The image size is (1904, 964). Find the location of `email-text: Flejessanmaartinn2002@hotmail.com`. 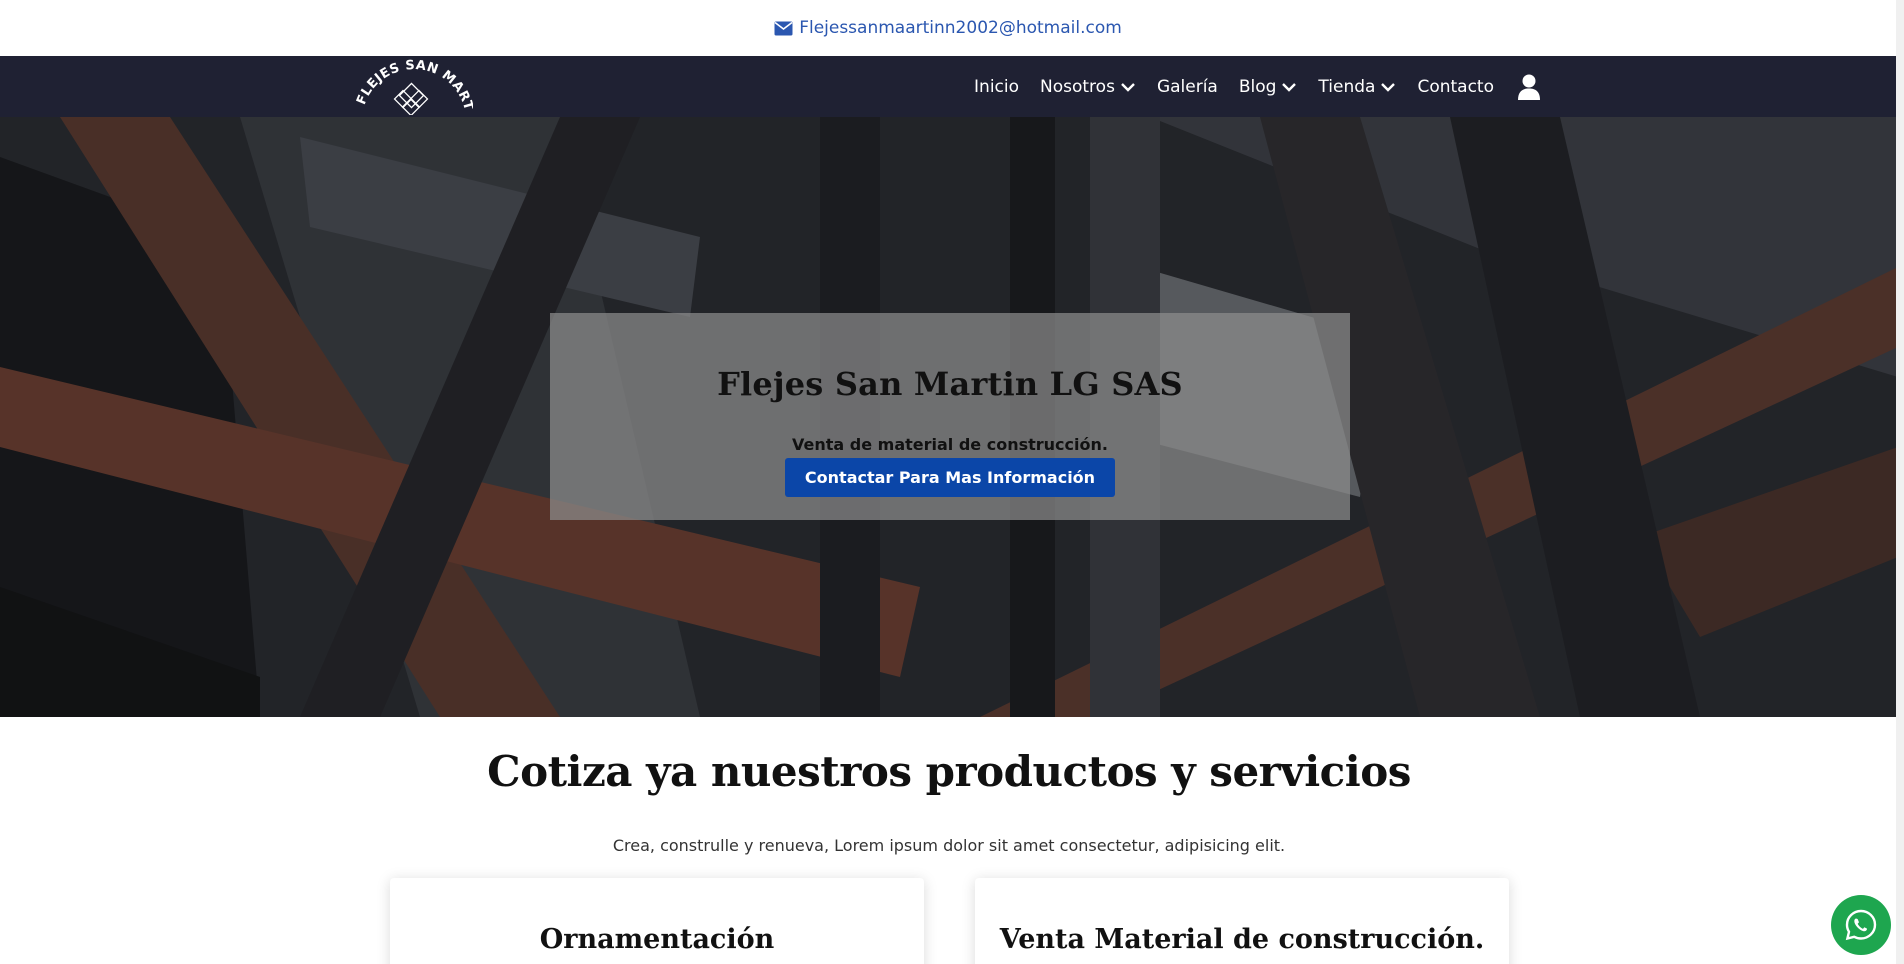

email-text: Flejessanmaartinn2002@hotmail.com is located at coordinates (960, 28).